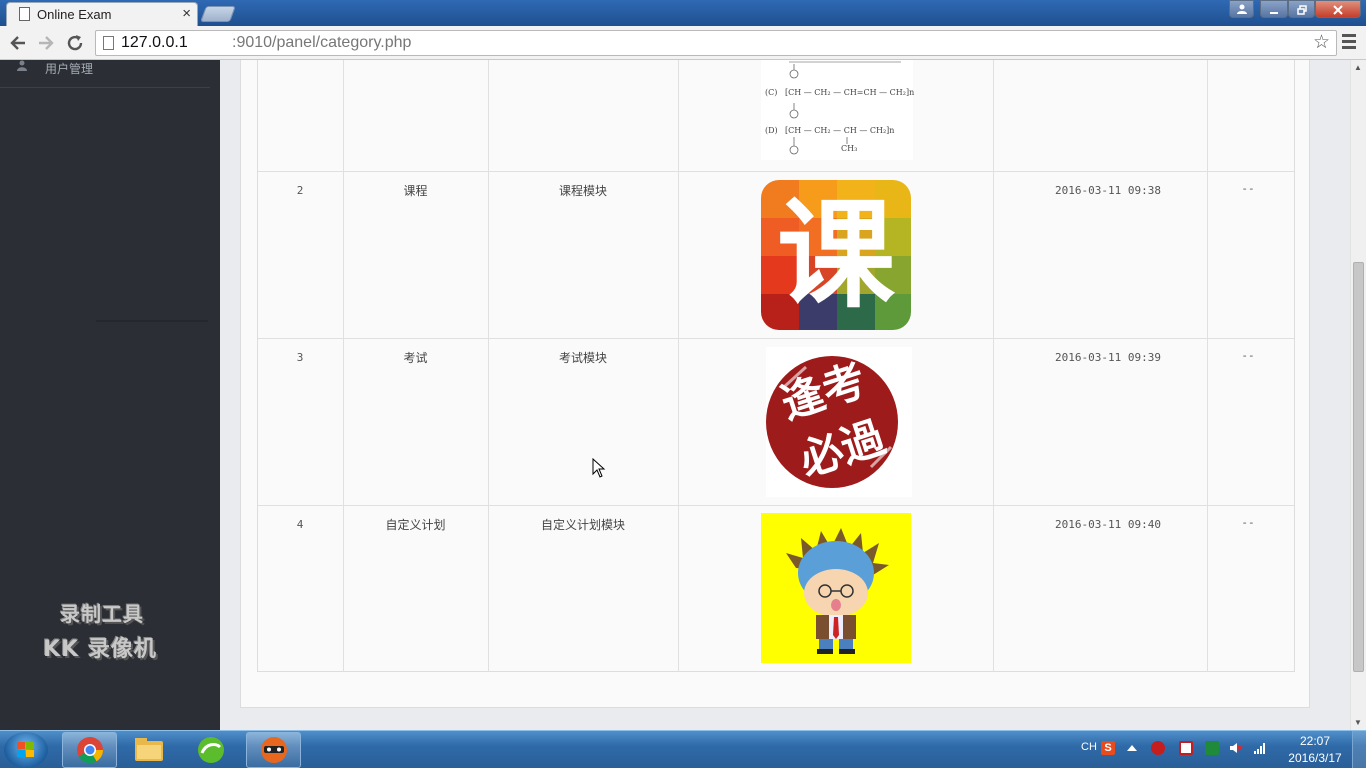 The image size is (1366, 768). What do you see at coordinates (1315, 750) in the screenshot?
I see `system-clock: 22:07 2016/3/17` at bounding box center [1315, 750].